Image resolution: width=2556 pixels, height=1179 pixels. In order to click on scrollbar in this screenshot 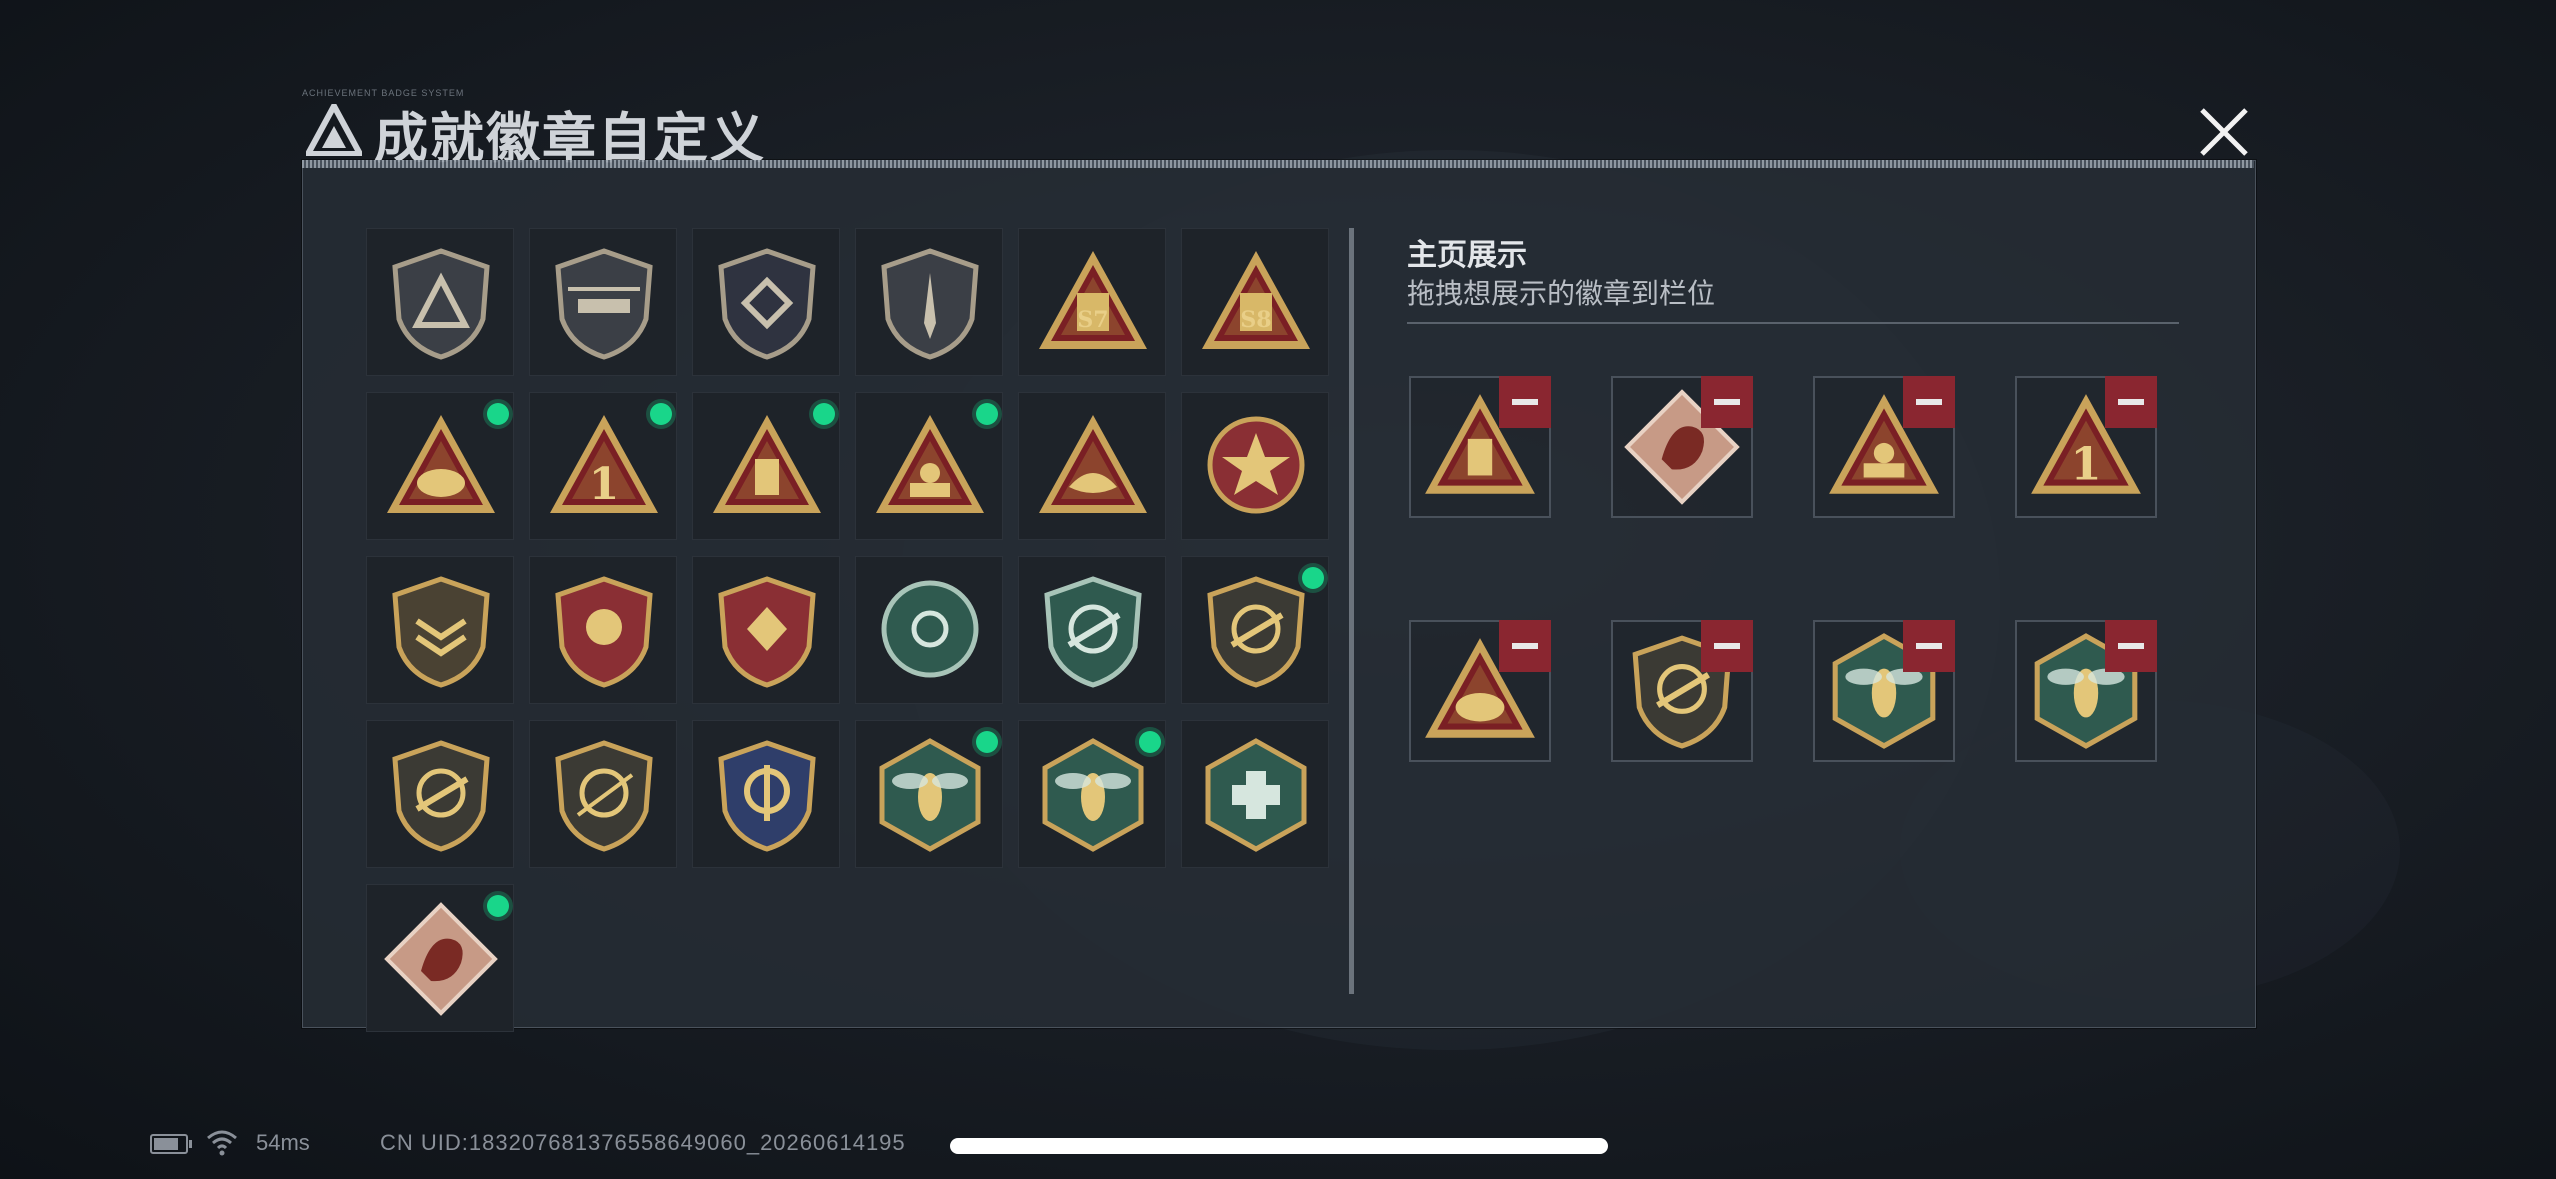, I will do `click(1351, 611)`.